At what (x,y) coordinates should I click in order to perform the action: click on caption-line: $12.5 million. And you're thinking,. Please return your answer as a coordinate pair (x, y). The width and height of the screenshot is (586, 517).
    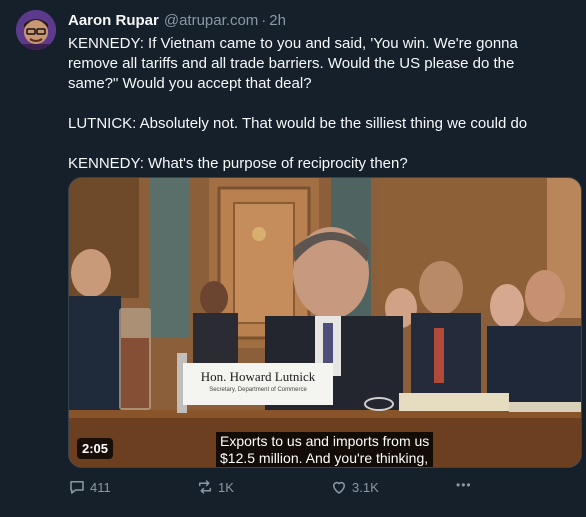
    Looking at the image, I should click on (324, 458).